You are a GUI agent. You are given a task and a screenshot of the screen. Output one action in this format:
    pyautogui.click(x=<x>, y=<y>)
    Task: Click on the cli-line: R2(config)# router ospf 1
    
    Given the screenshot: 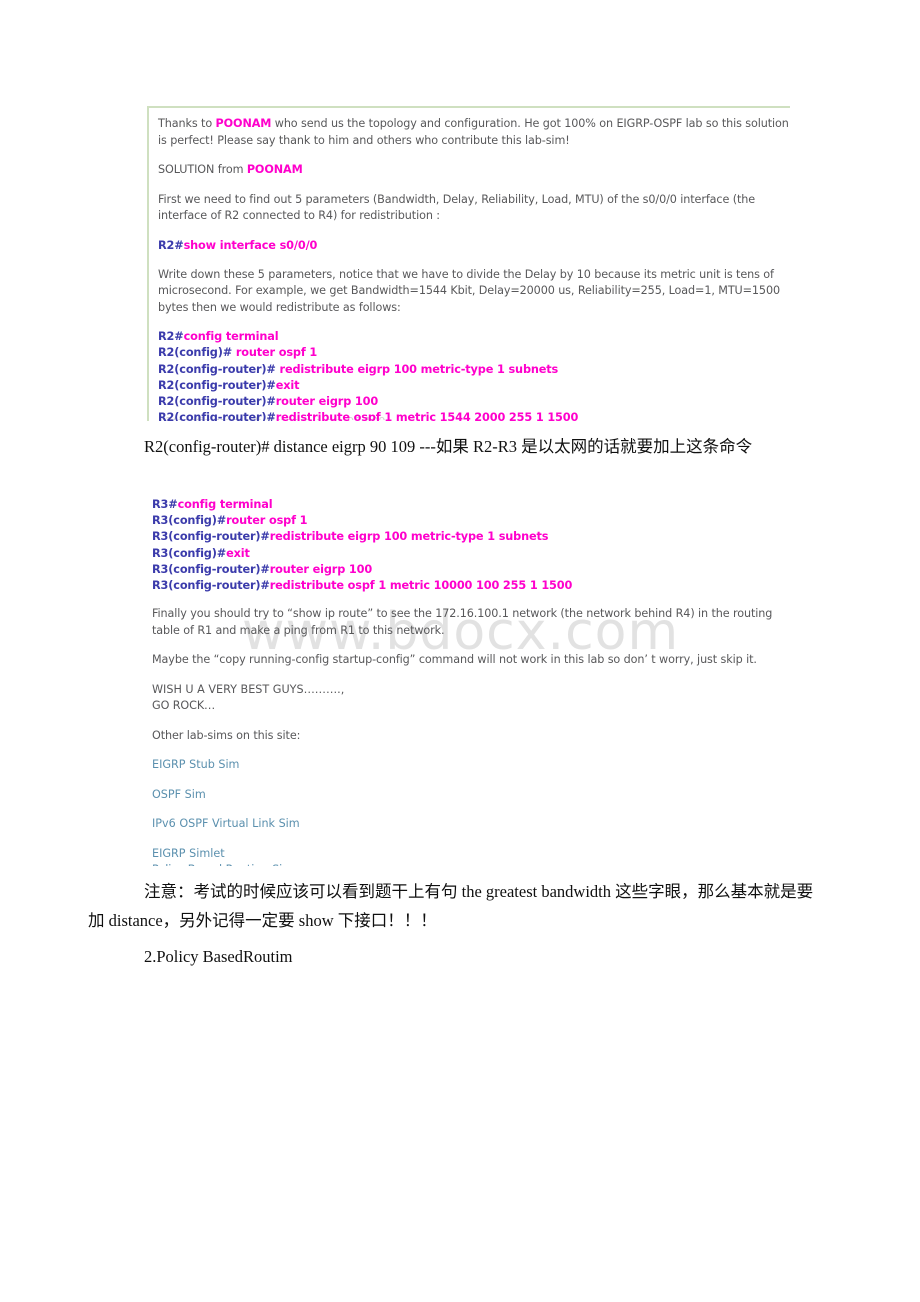 What is the action you would take?
    pyautogui.click(x=474, y=353)
    